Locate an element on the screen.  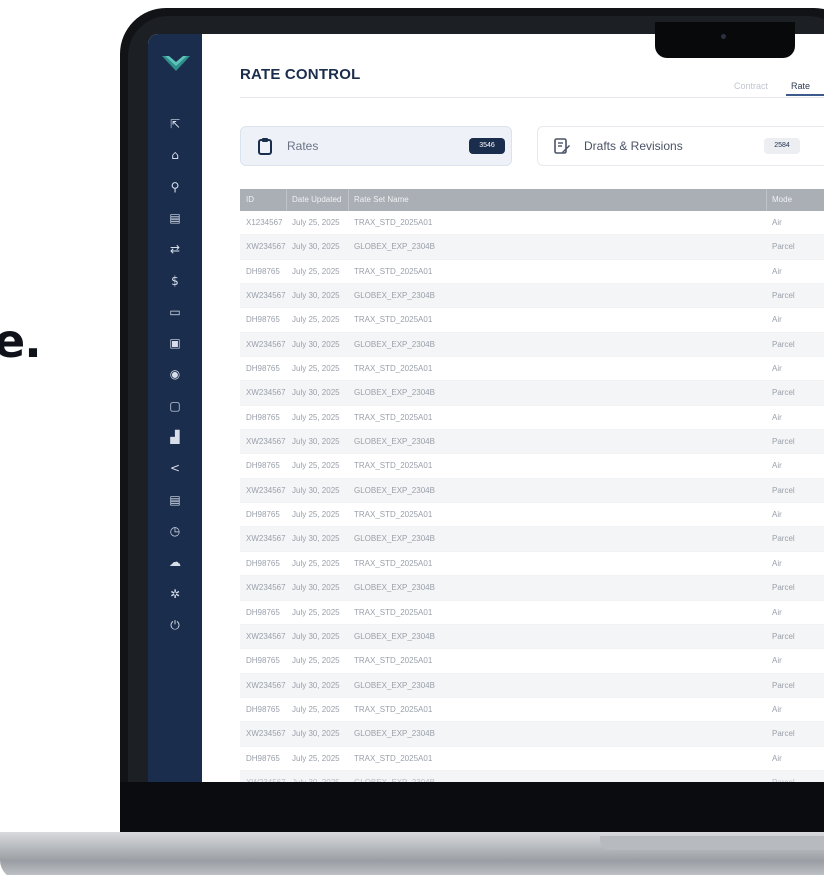
camera-icon is located at coordinates (723, 36).